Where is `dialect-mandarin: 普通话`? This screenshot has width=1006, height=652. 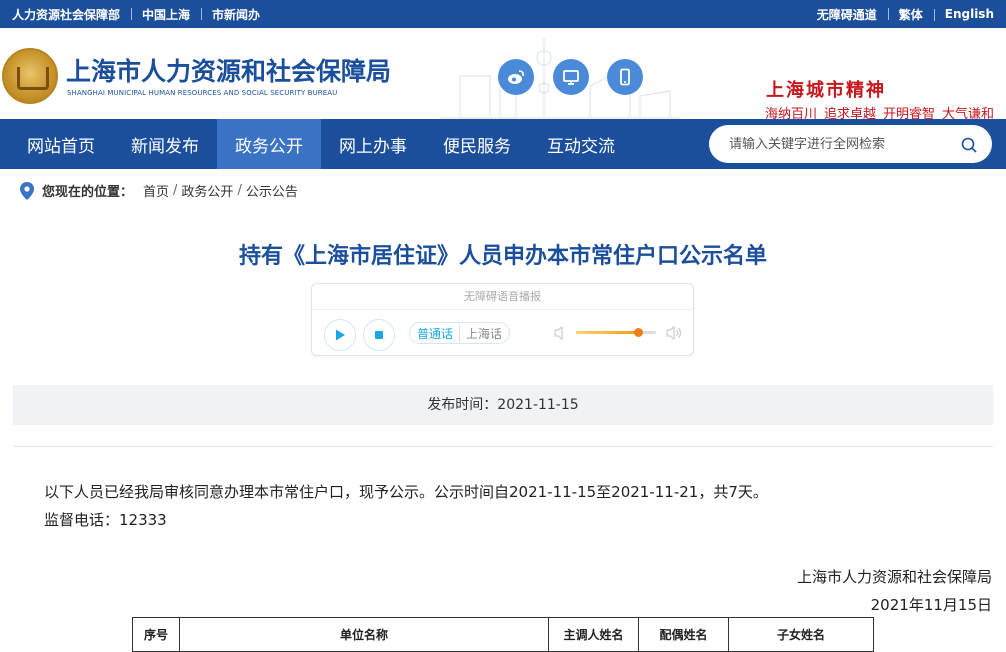
dialect-mandarin: 普通话 is located at coordinates (439, 333).